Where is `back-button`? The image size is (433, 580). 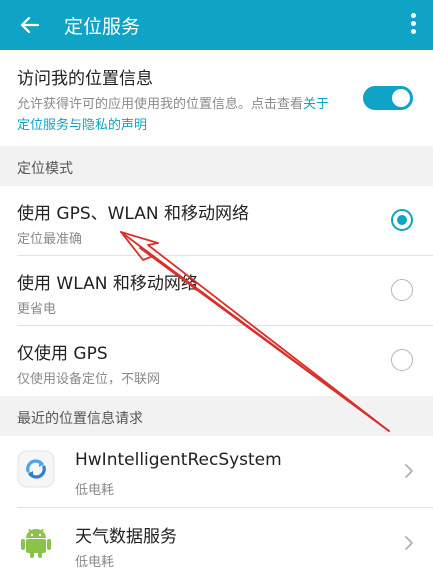
back-button is located at coordinates (30, 25).